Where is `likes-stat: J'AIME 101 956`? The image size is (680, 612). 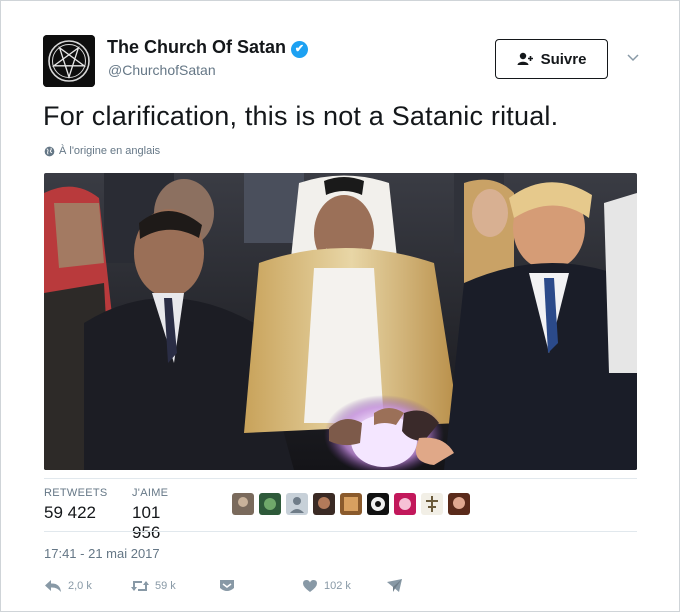
likes-stat: J'AIME 101 956 is located at coordinates (150, 515).